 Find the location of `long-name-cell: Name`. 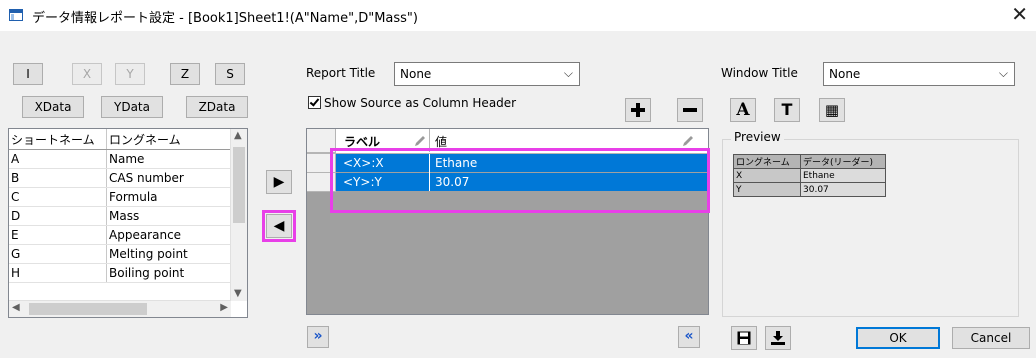

long-name-cell: Name is located at coordinates (170, 159).